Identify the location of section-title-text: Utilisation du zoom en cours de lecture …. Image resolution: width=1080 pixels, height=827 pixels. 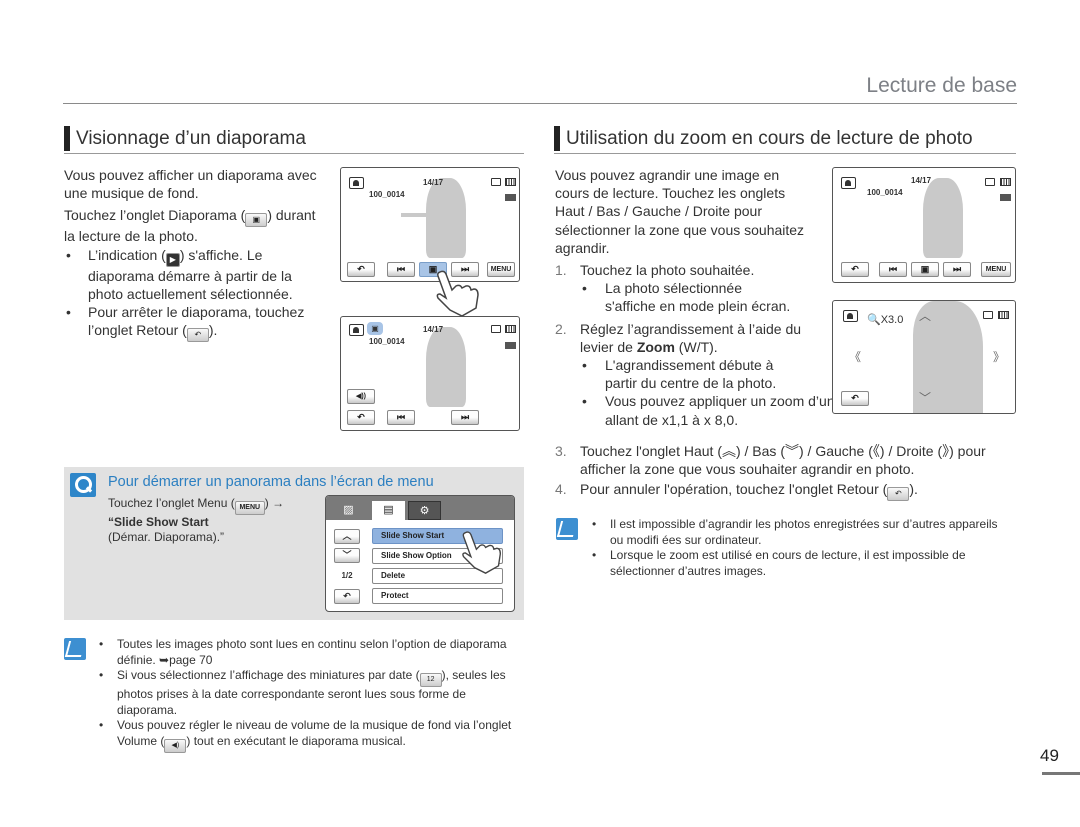
(769, 138).